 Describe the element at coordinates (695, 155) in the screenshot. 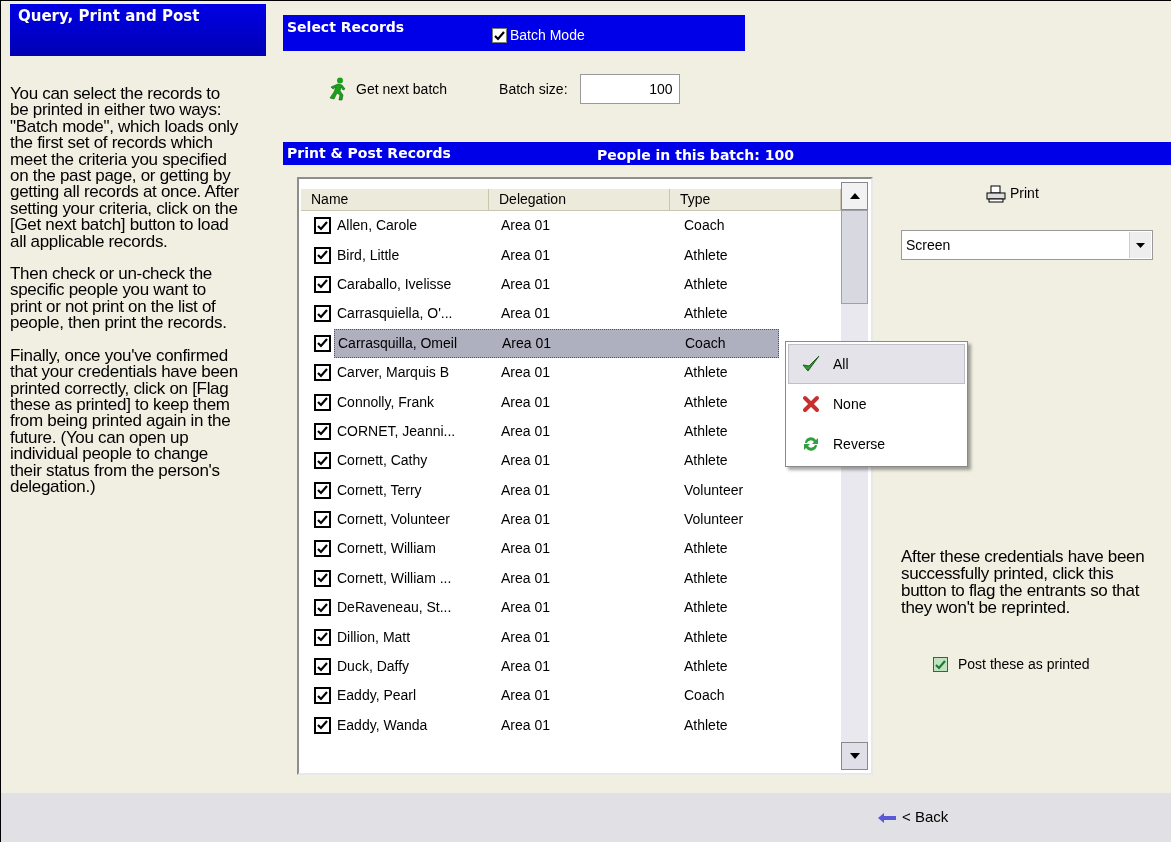

I see `batch-count: People in this batch: 100` at that location.